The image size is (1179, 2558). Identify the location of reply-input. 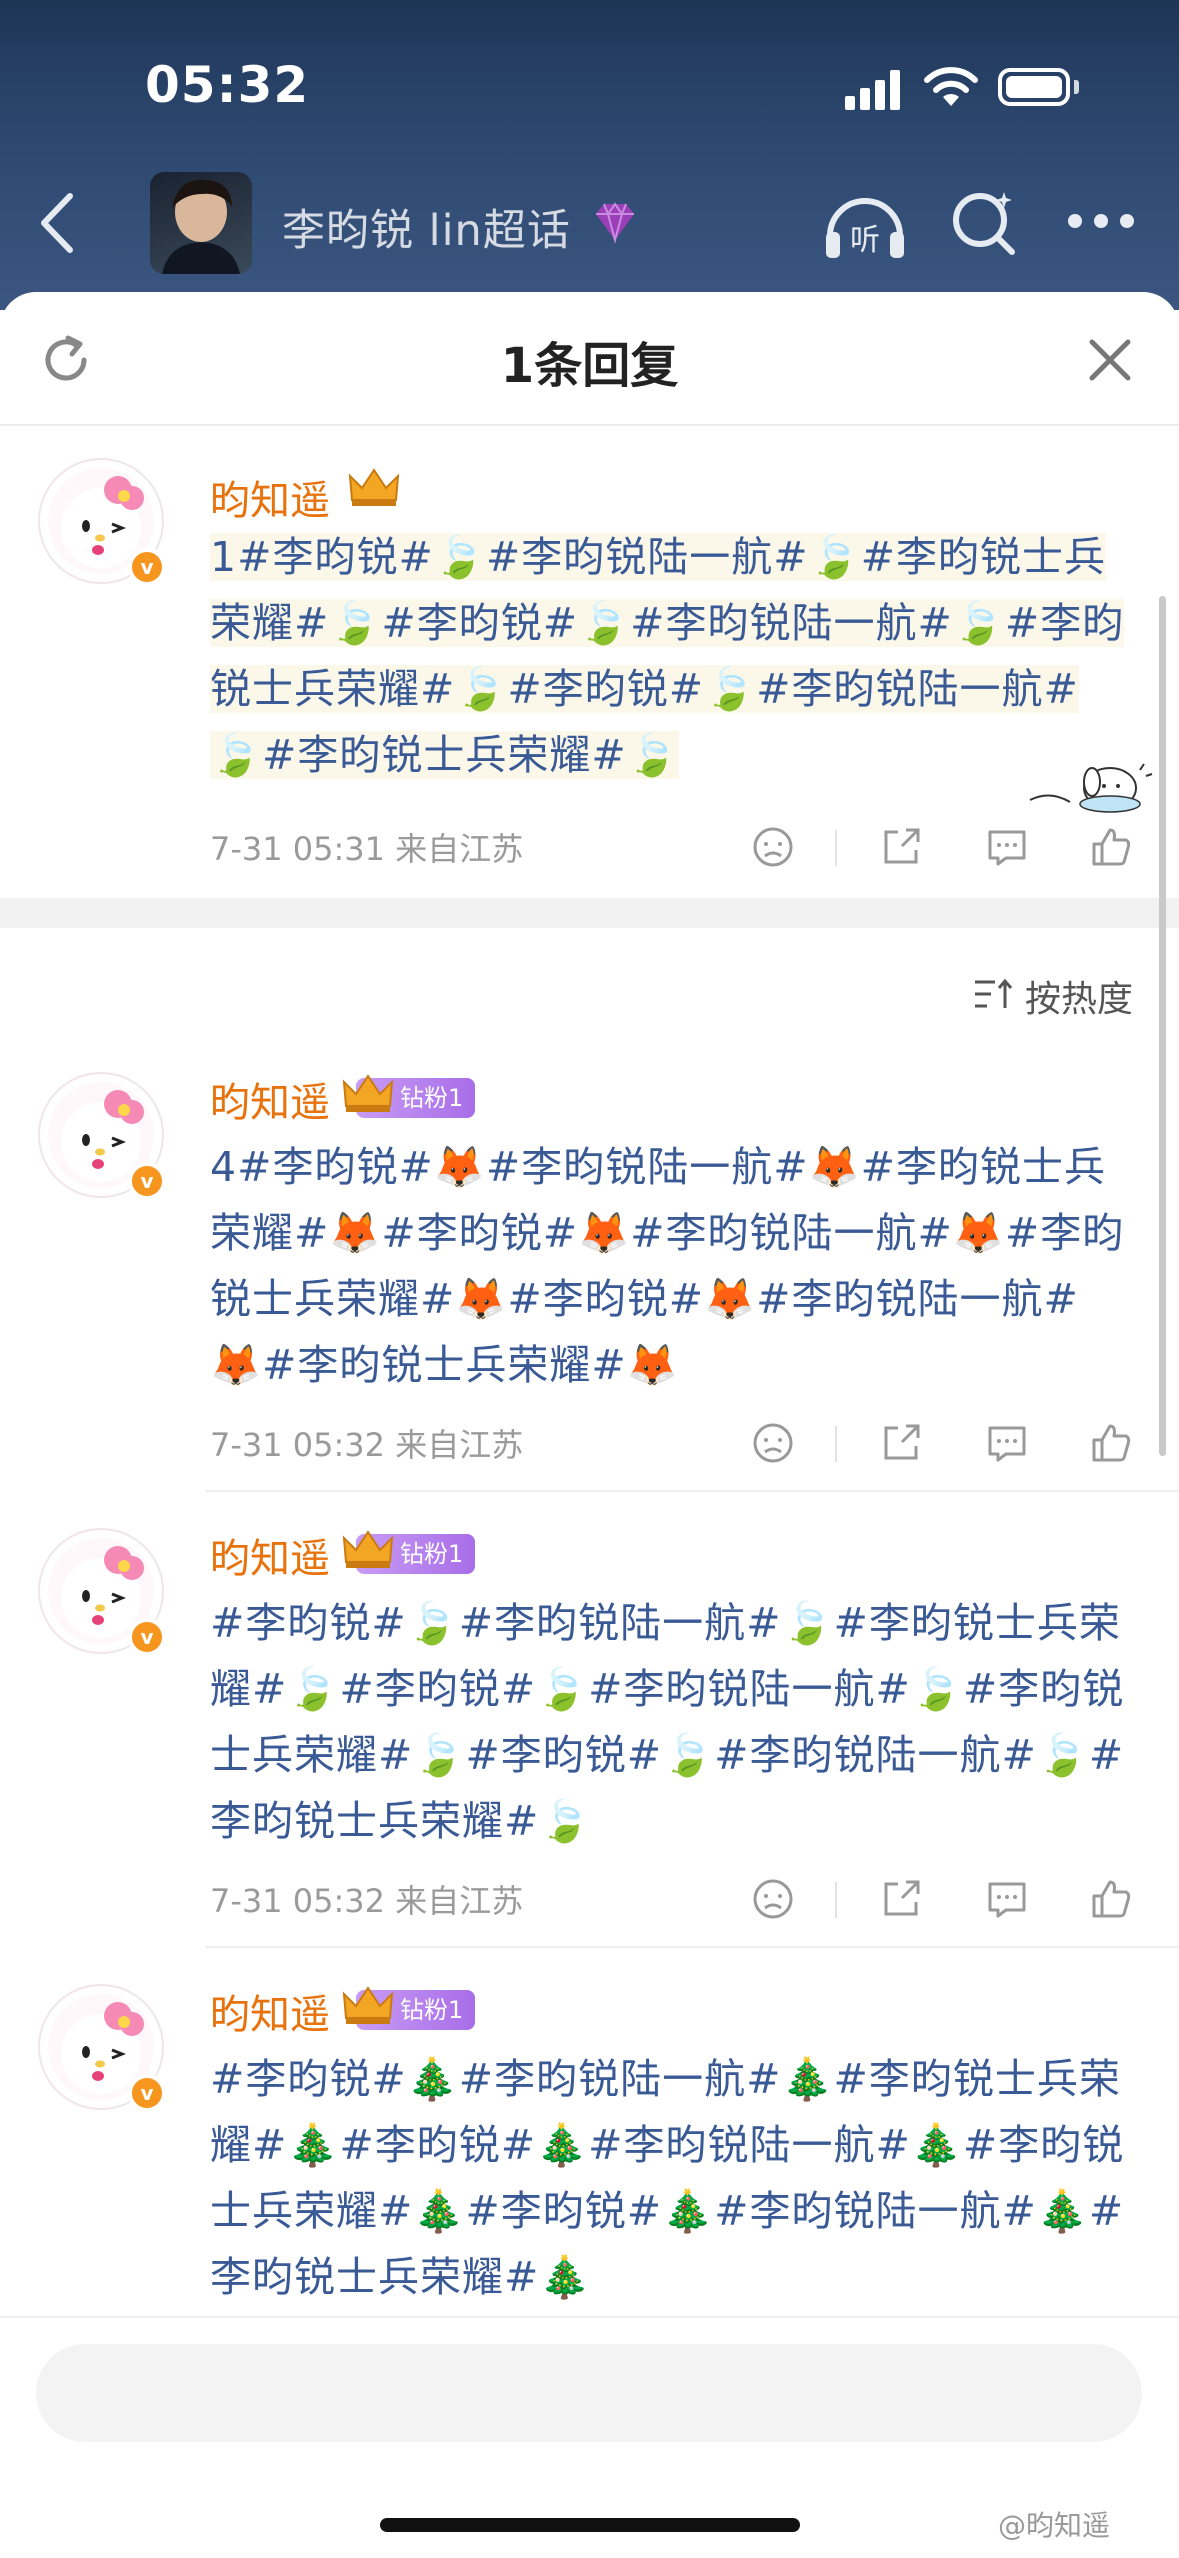
(589, 2393).